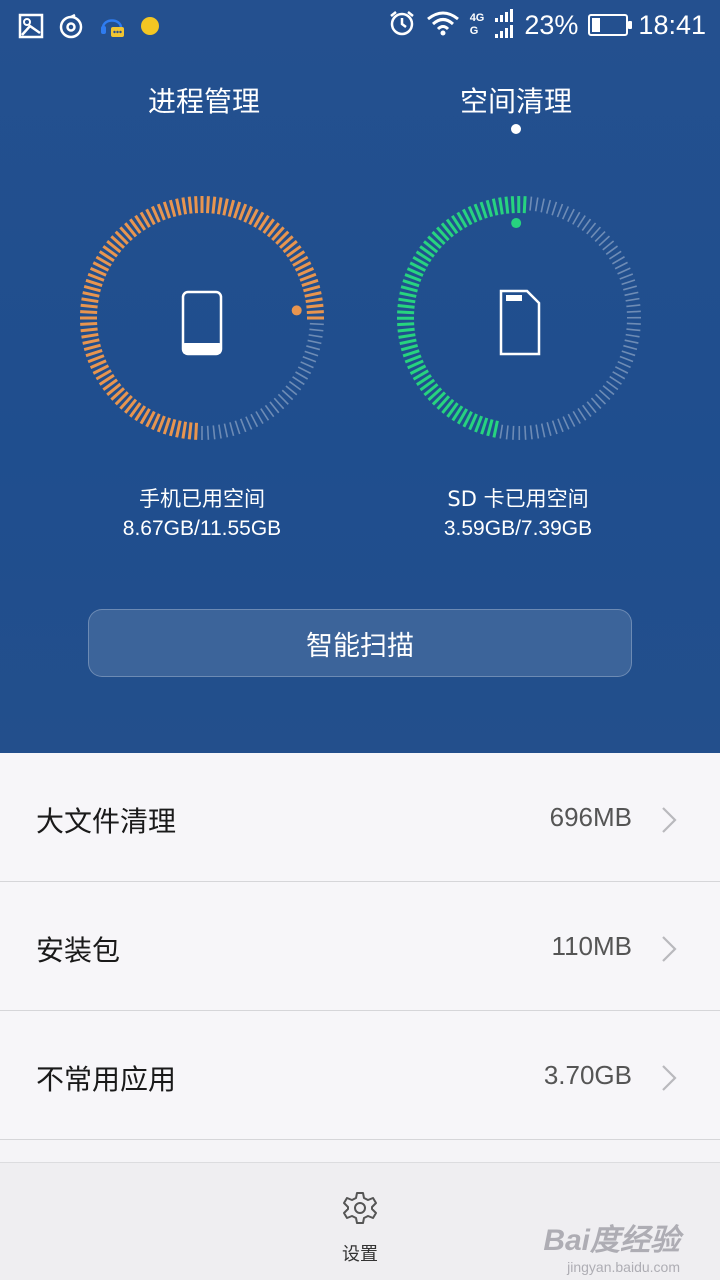  Describe the element at coordinates (669, 820) in the screenshot. I see `chevron-right-icon` at that location.